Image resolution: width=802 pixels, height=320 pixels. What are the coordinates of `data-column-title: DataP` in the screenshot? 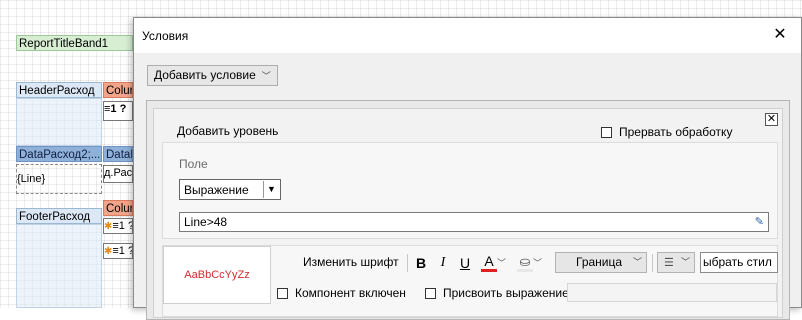 It's located at (118, 154).